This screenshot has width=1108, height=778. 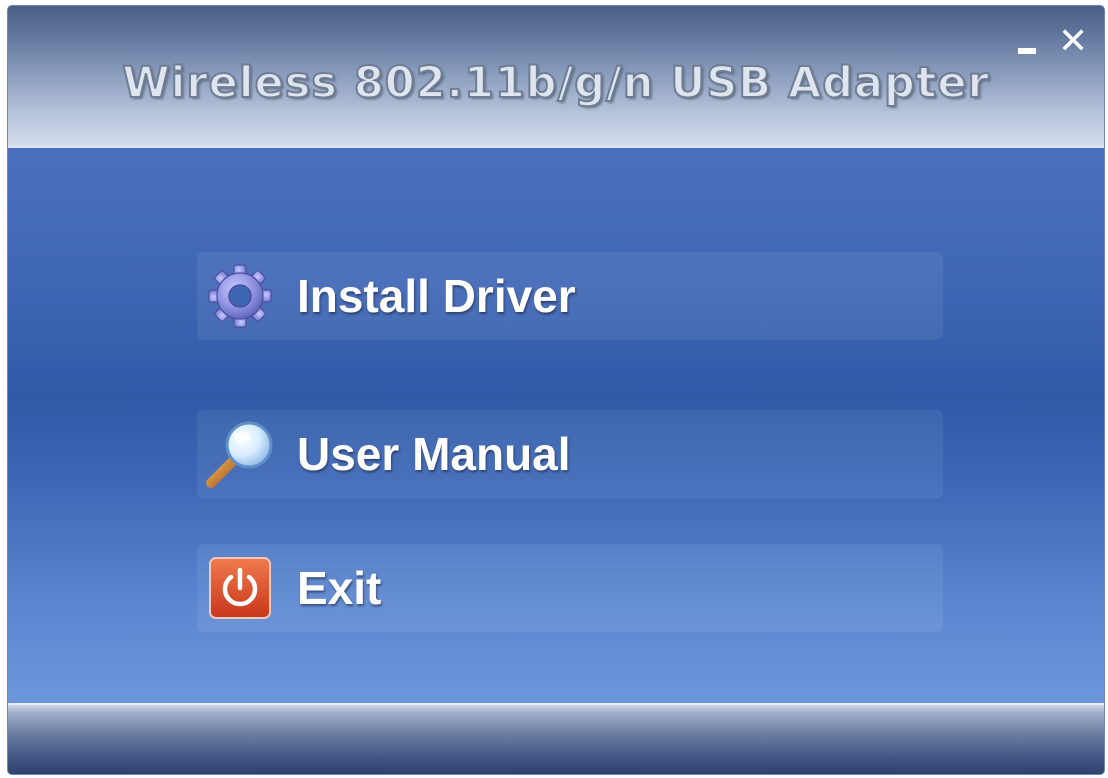 What do you see at coordinates (1027, 51) in the screenshot?
I see `minimize-icon` at bounding box center [1027, 51].